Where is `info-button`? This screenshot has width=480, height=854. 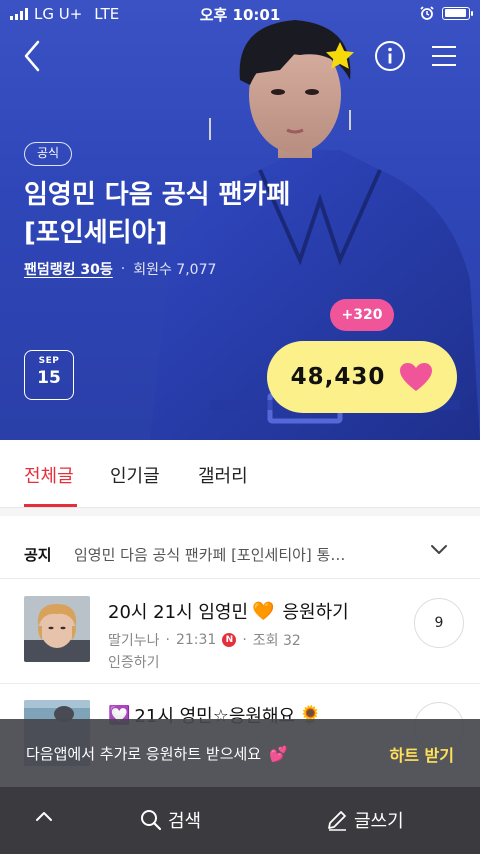 info-button is located at coordinates (390, 56).